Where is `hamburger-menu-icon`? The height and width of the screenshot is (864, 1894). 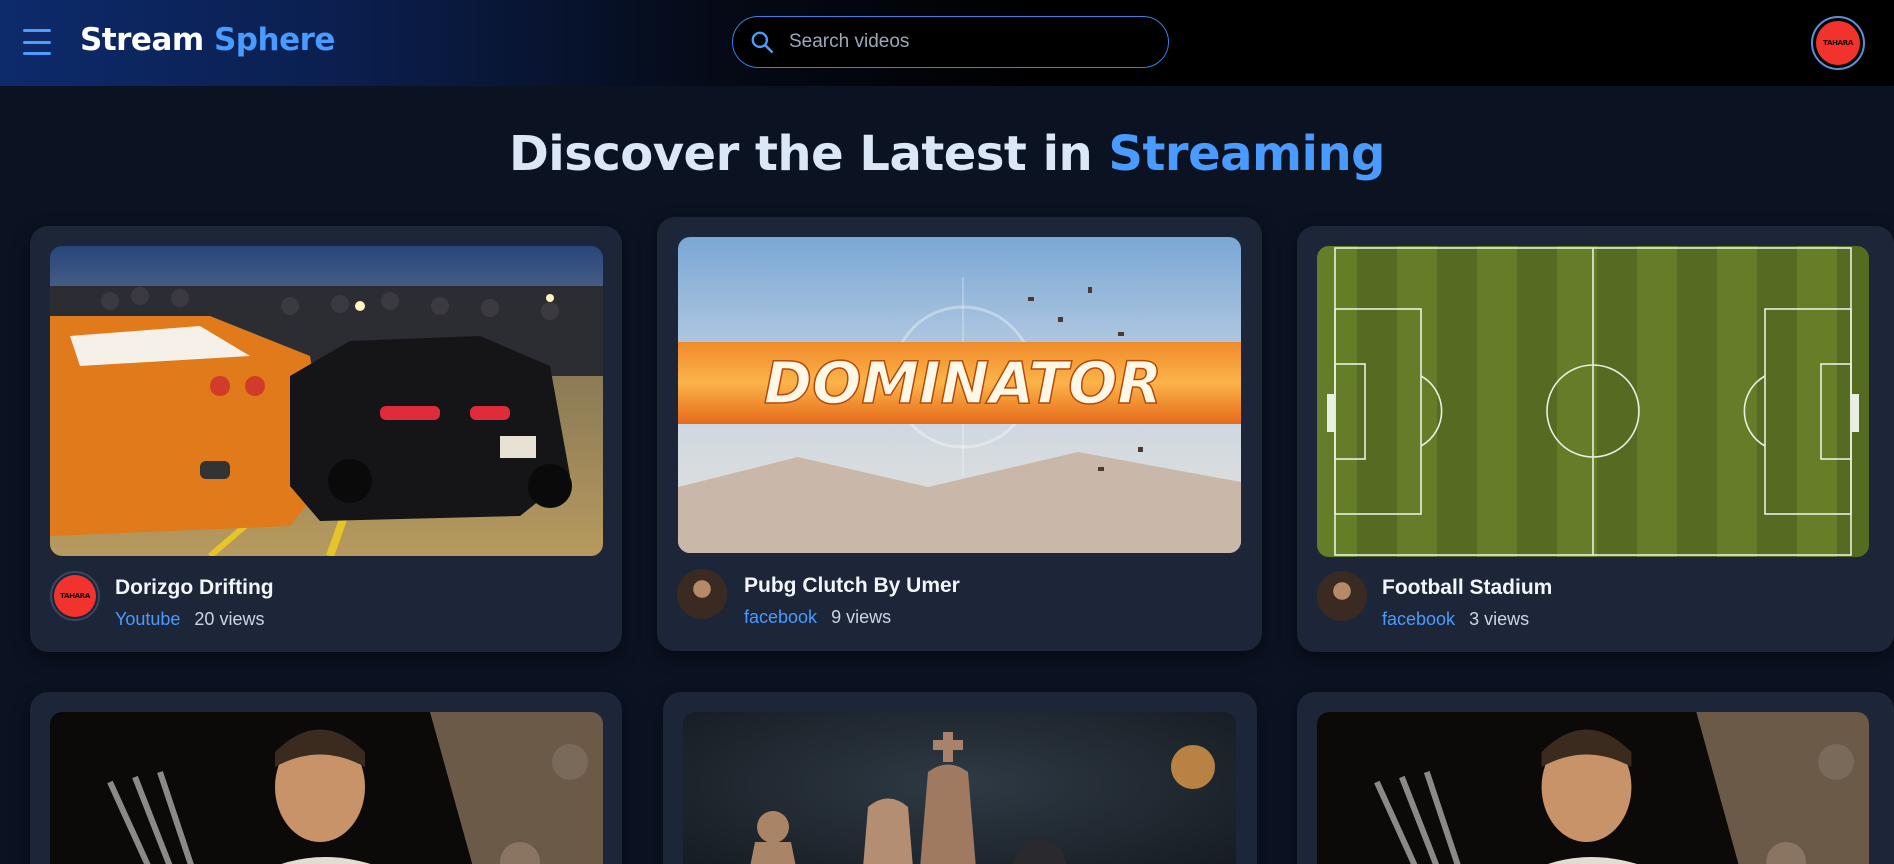
hamburger-menu-icon is located at coordinates (37, 42).